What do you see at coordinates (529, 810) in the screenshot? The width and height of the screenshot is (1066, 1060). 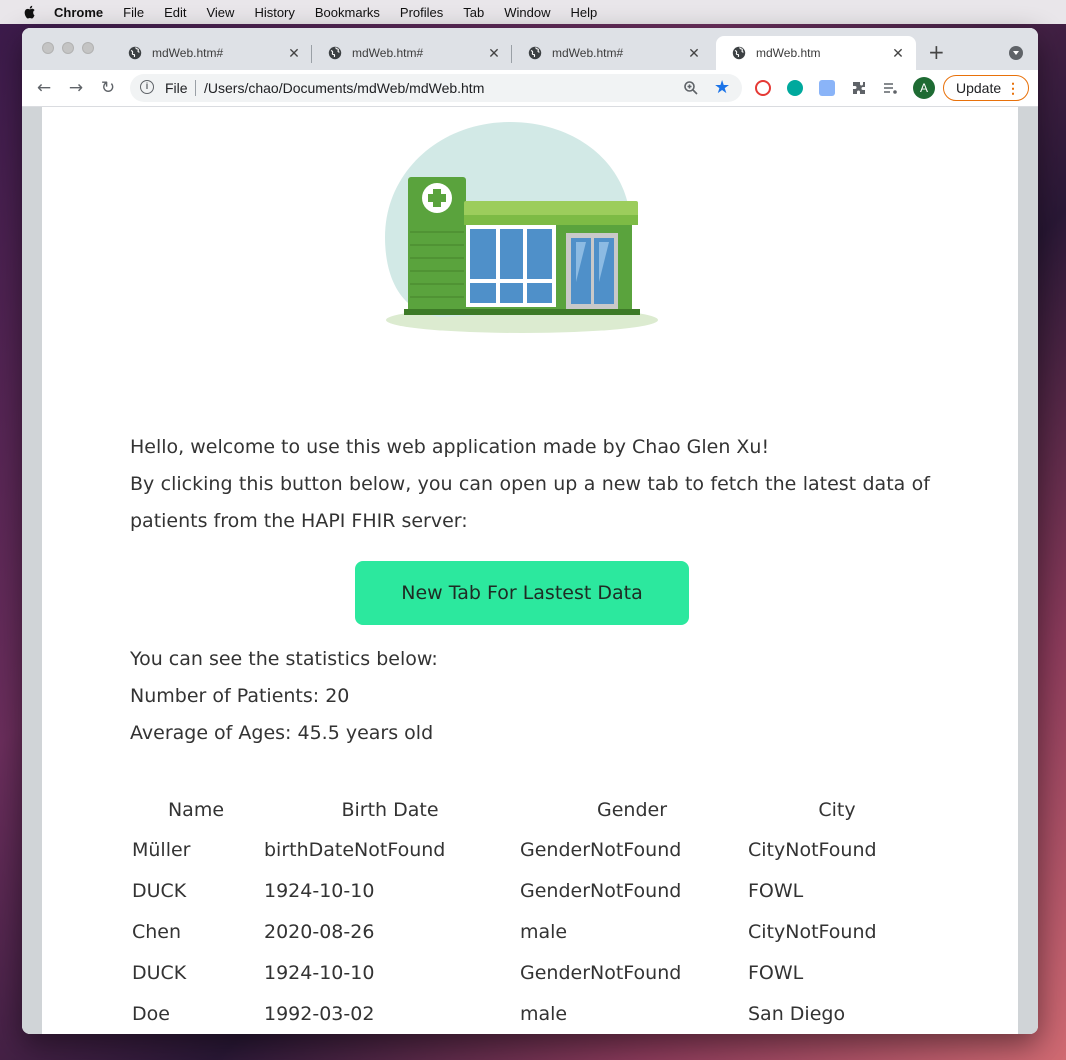 I see `table-header-row: Name Birth Date Gender City` at bounding box center [529, 810].